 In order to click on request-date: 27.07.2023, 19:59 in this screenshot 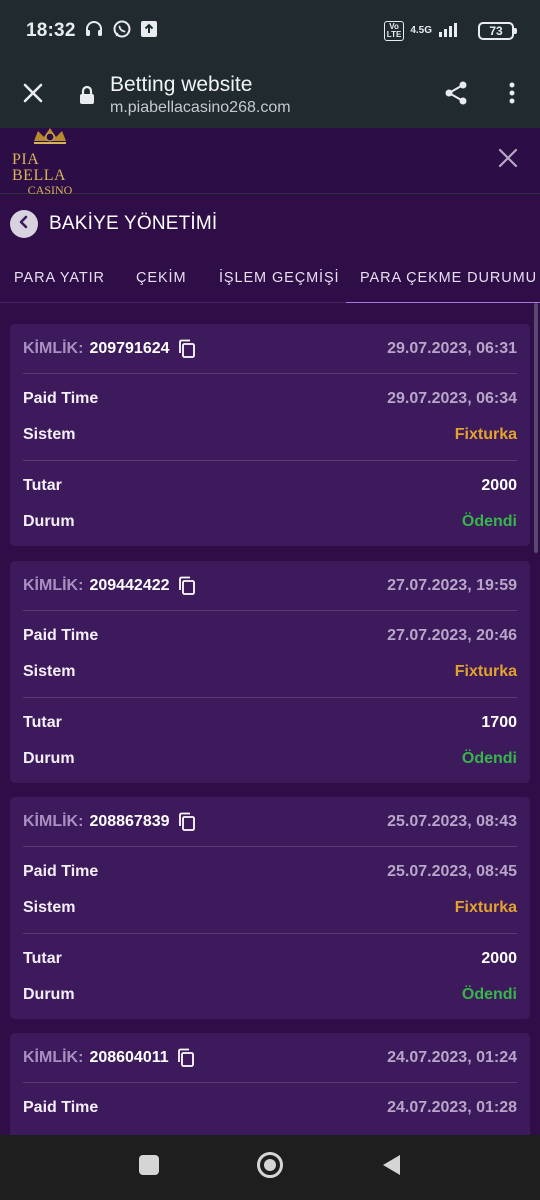, I will do `click(452, 585)`.